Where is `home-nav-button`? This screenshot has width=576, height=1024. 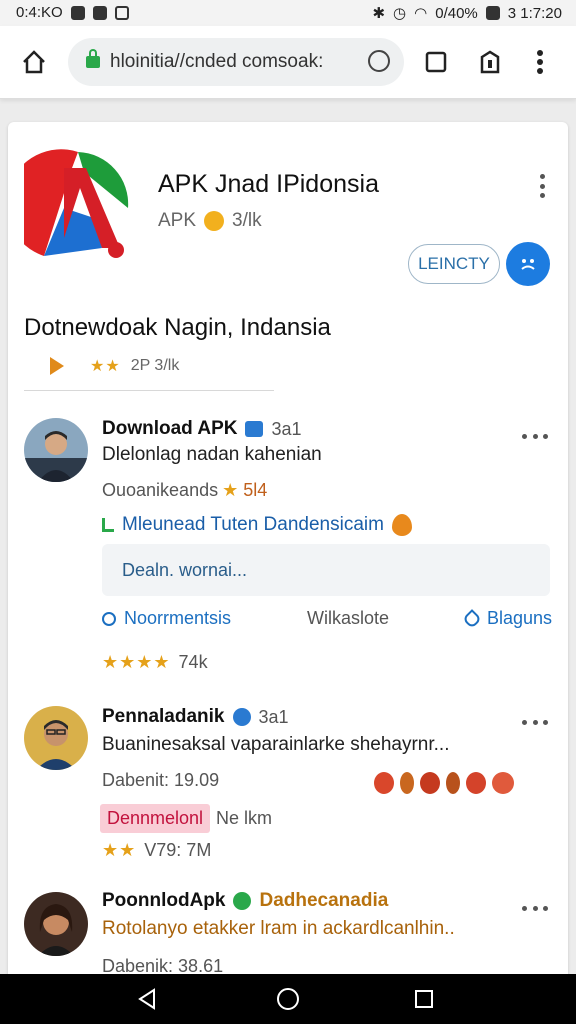
home-nav-button is located at coordinates (288, 999).